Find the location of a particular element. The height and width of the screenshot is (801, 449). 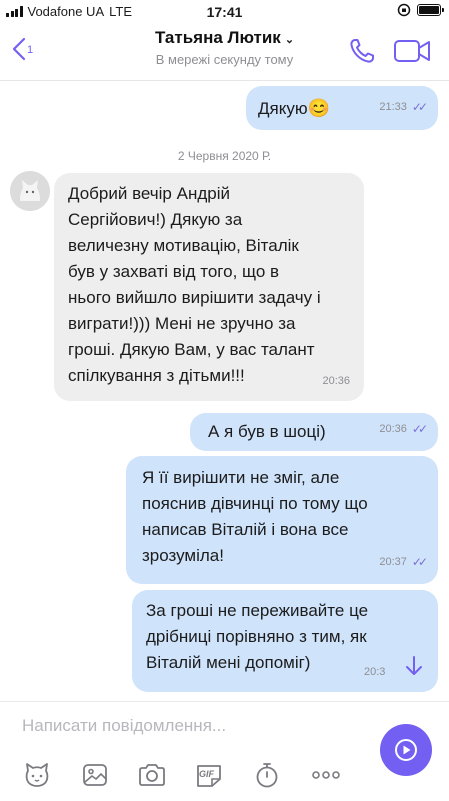

smile-emoji: 😊 is located at coordinates (319, 108).